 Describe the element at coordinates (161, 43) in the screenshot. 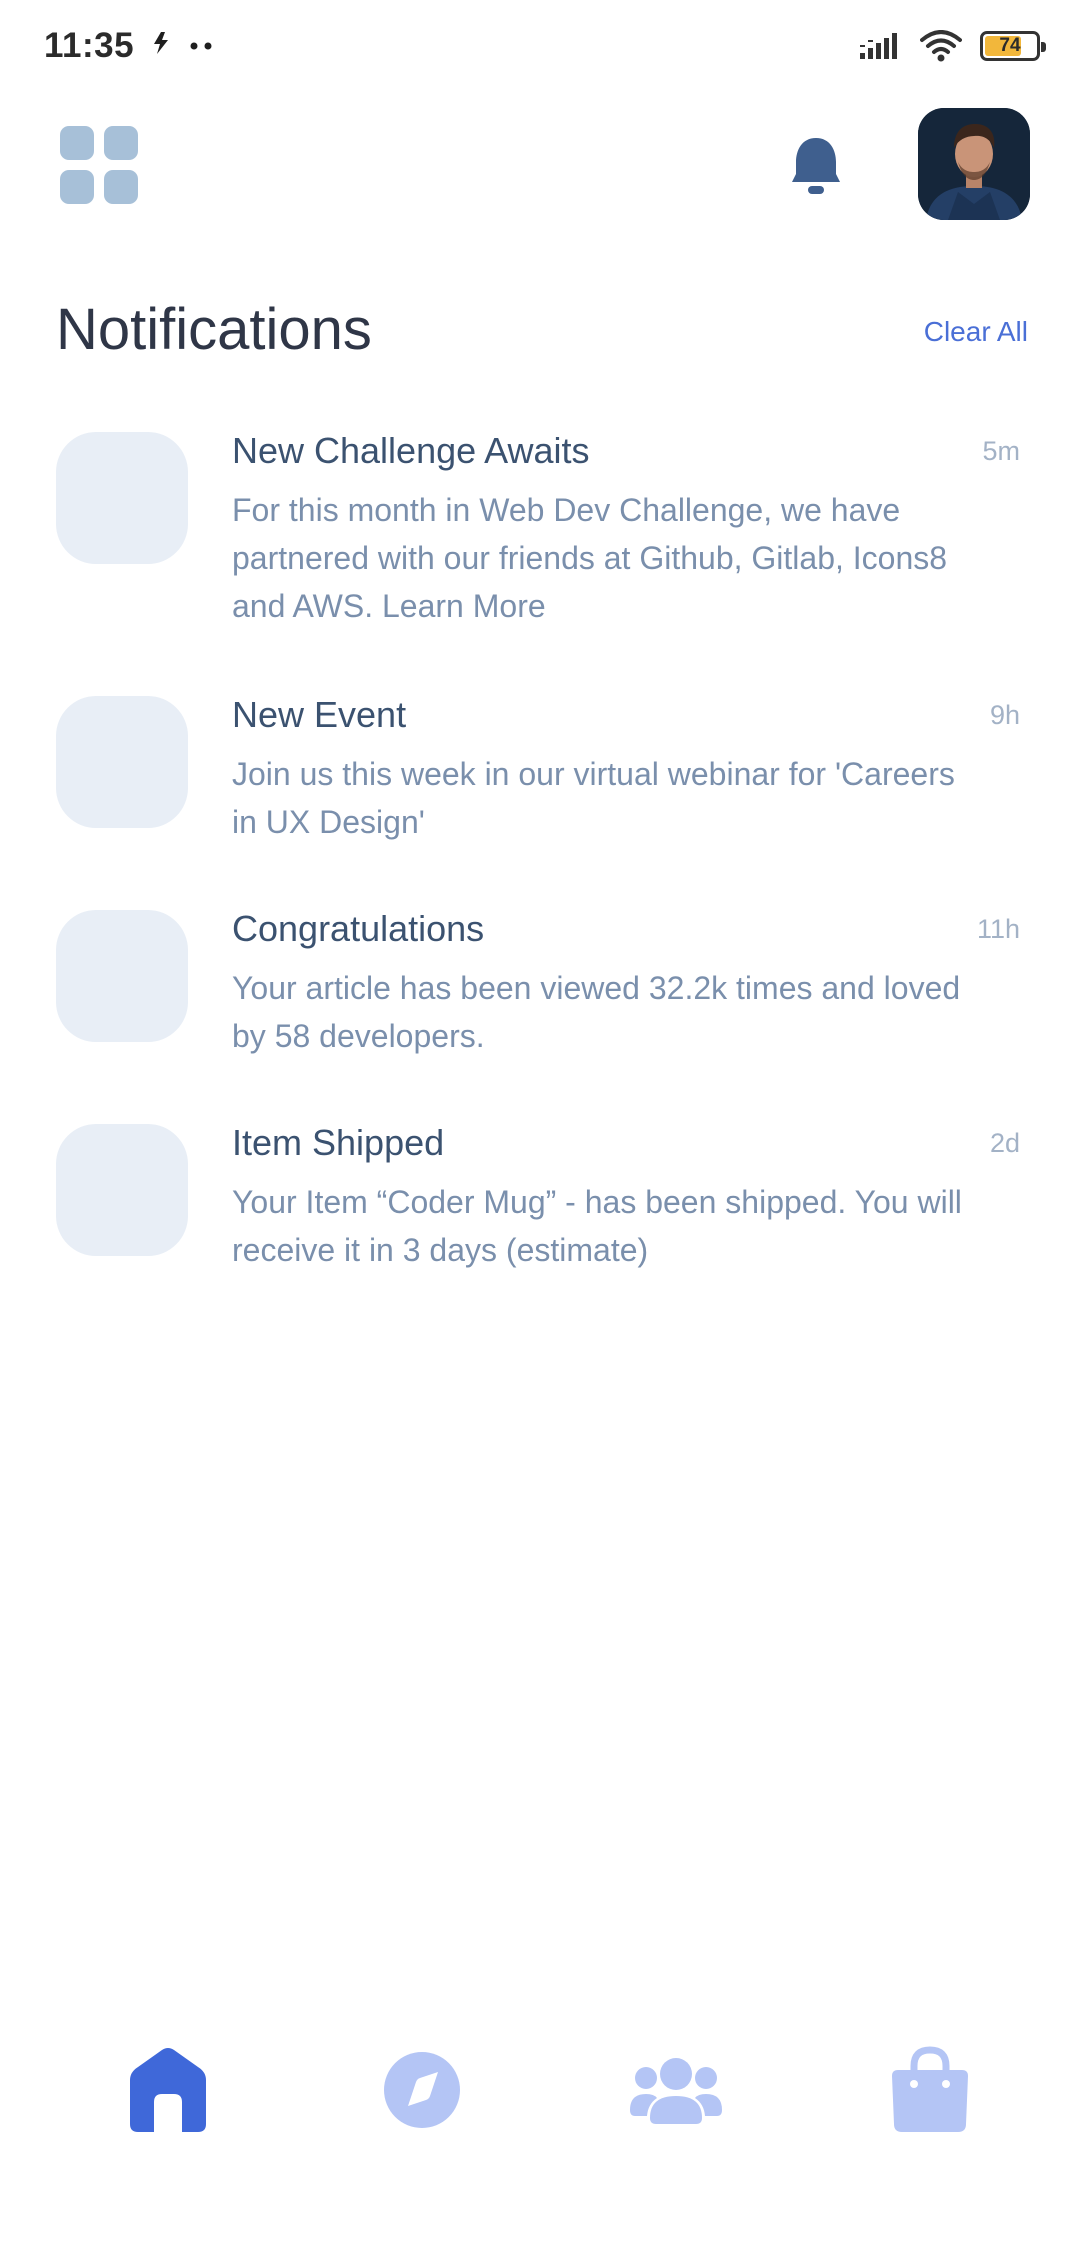

I see `notification-glyph-icon` at that location.